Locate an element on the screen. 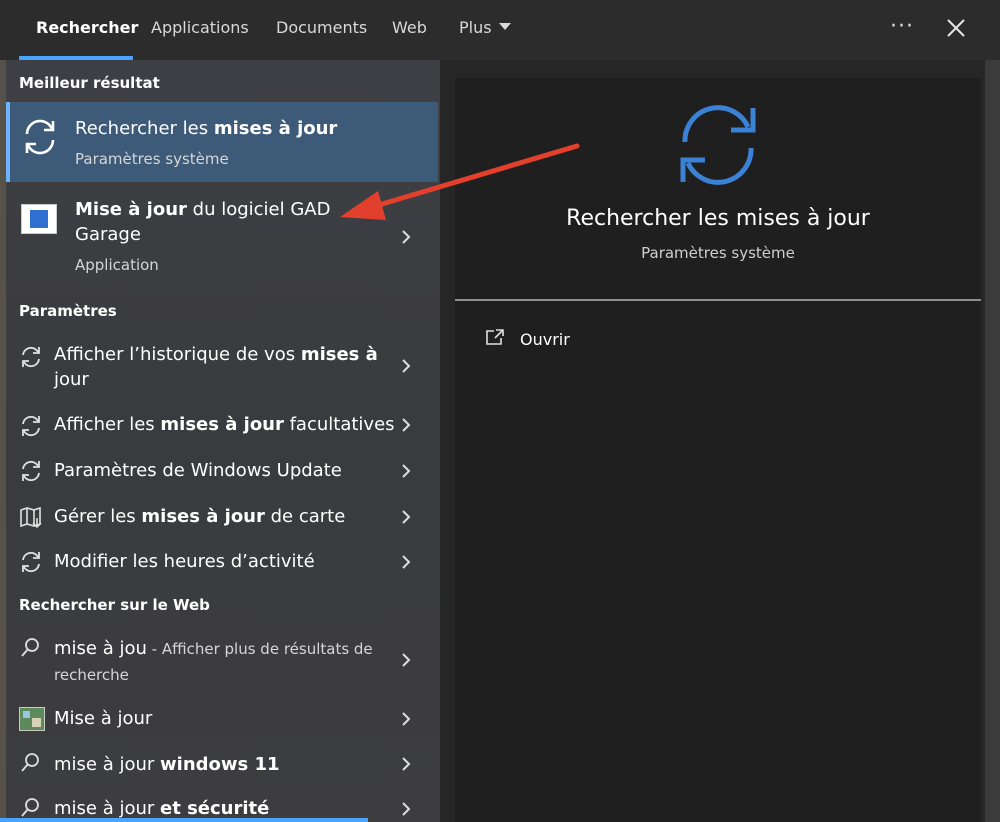 This screenshot has height=822, width=1000. preview-divider is located at coordinates (718, 300).